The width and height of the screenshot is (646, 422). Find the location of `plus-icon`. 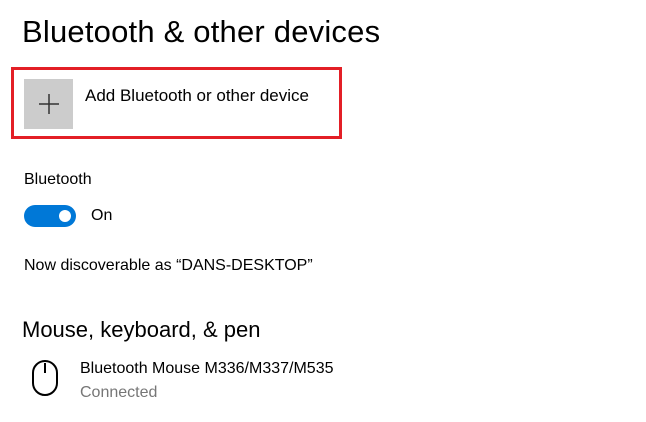

plus-icon is located at coordinates (48, 104).